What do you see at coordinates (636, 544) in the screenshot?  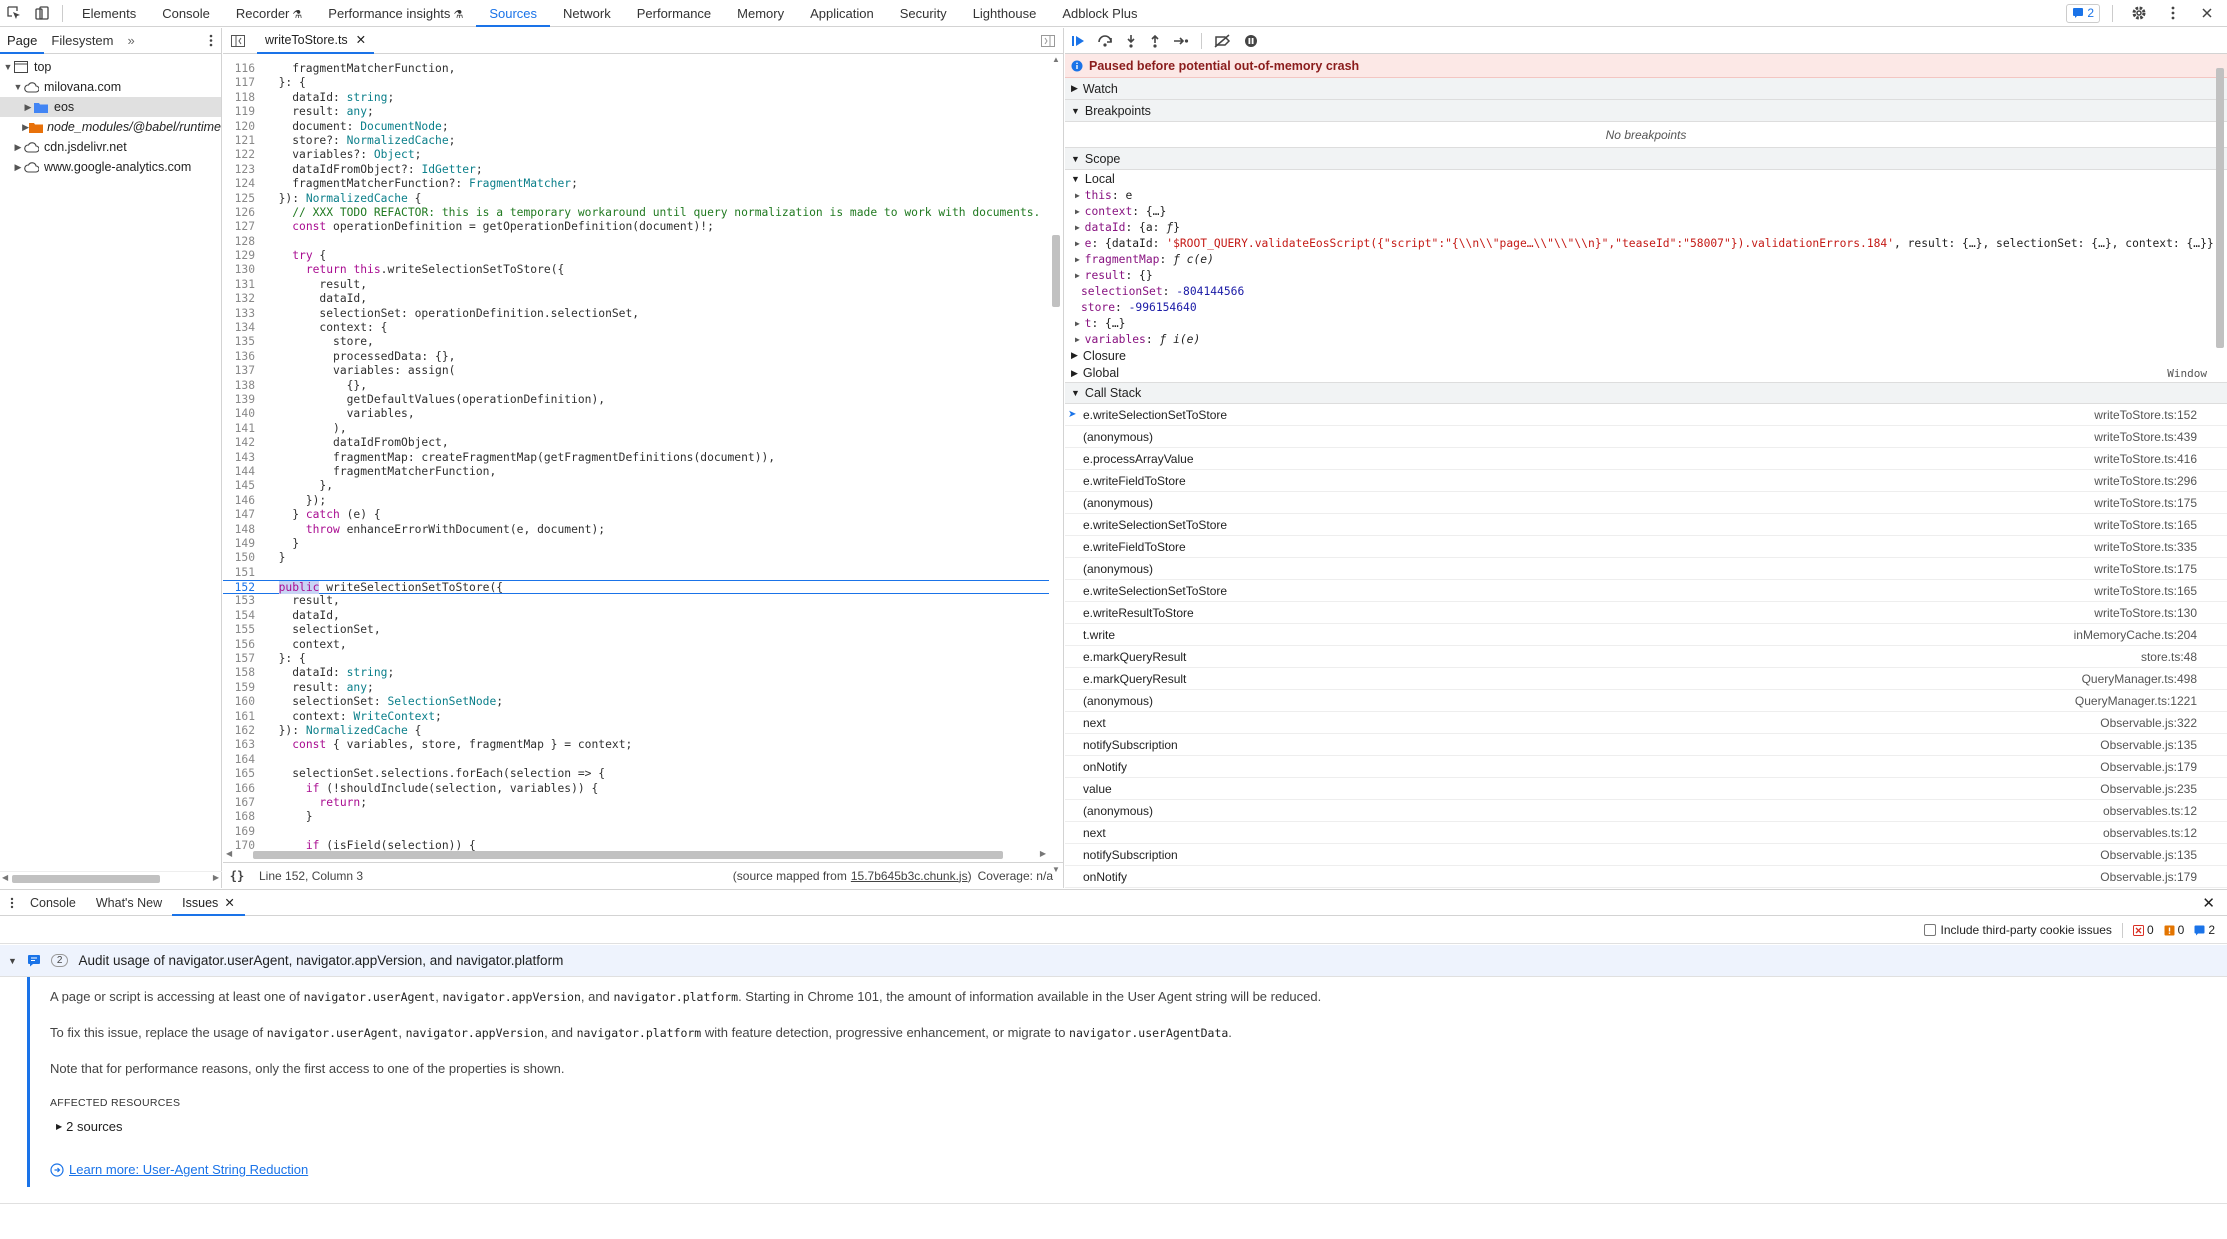 I see `code-line: 149 }` at bounding box center [636, 544].